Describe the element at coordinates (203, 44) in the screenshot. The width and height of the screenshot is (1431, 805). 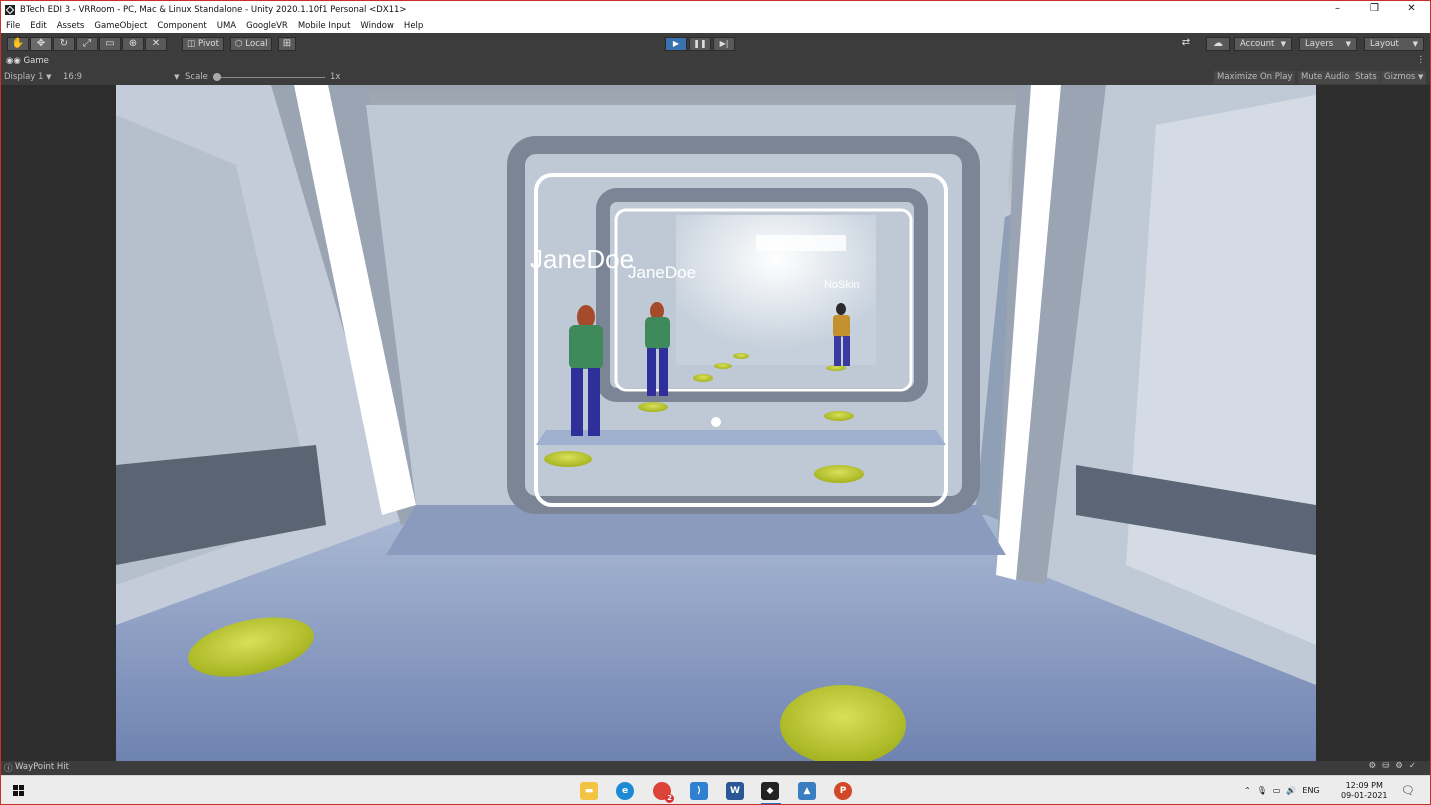
I see `pivot-toggle: ◫ Pivot` at that location.